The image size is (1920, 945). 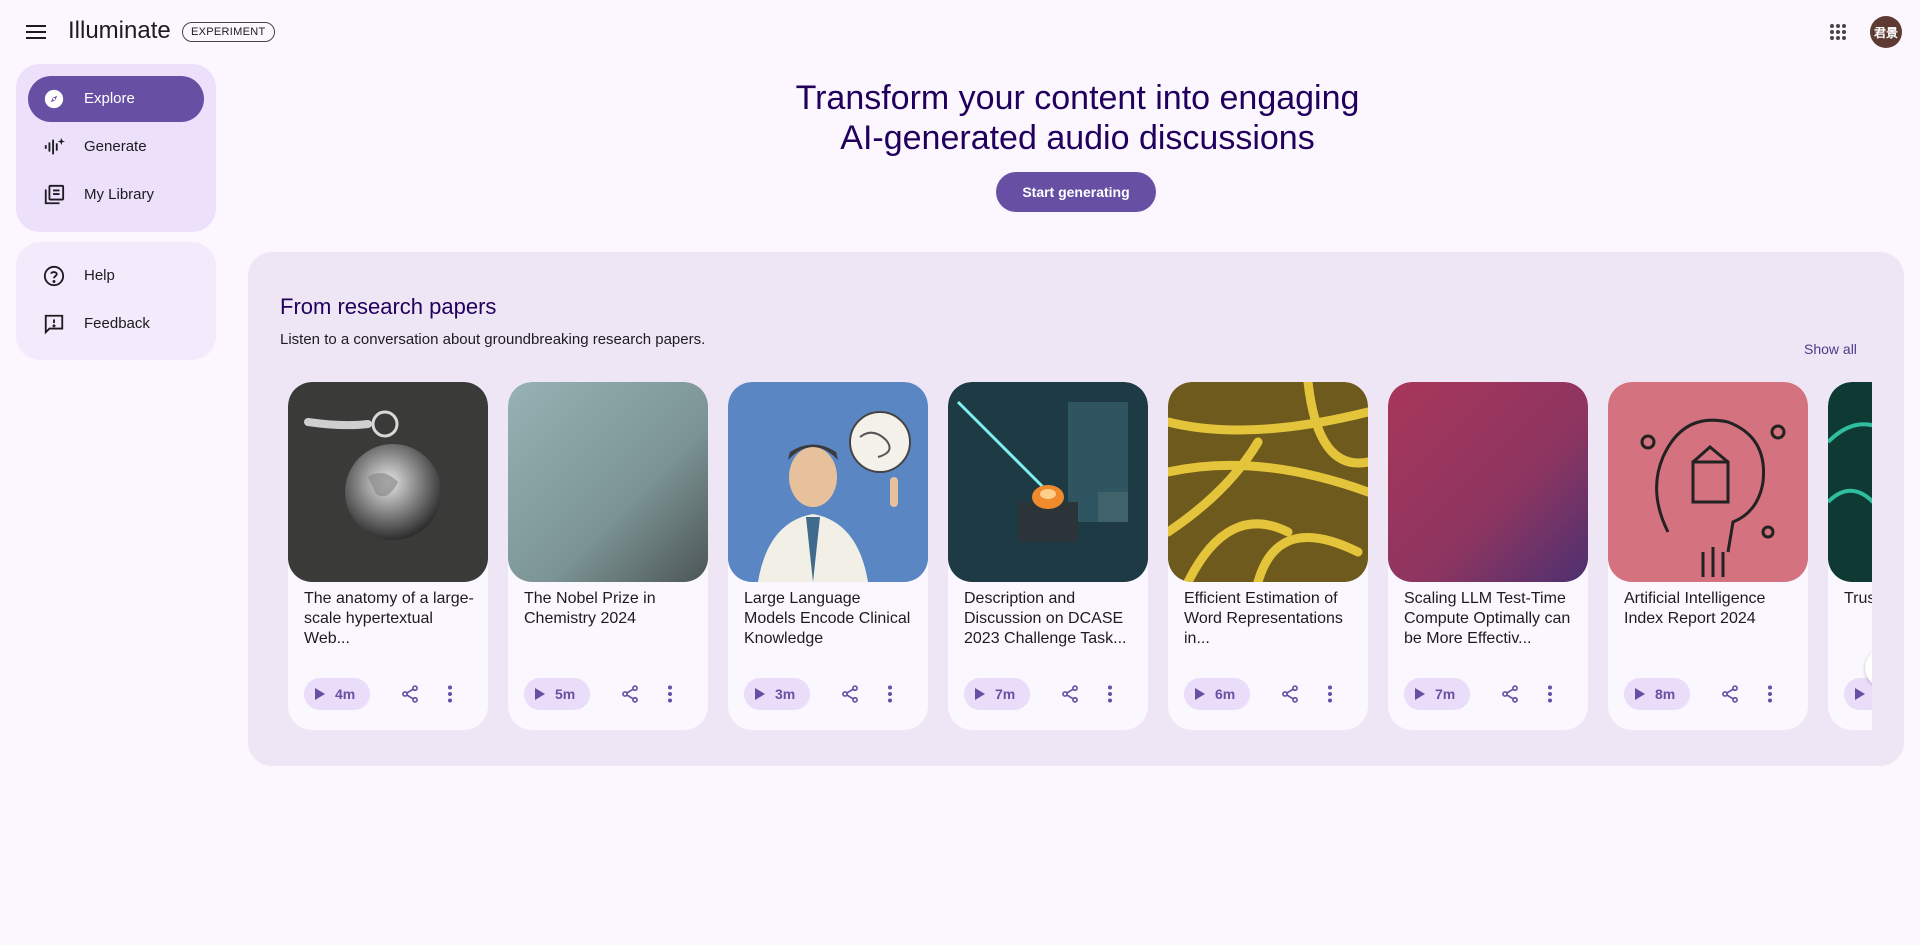 What do you see at coordinates (1830, 349) in the screenshot?
I see `show-all-link: Show all` at bounding box center [1830, 349].